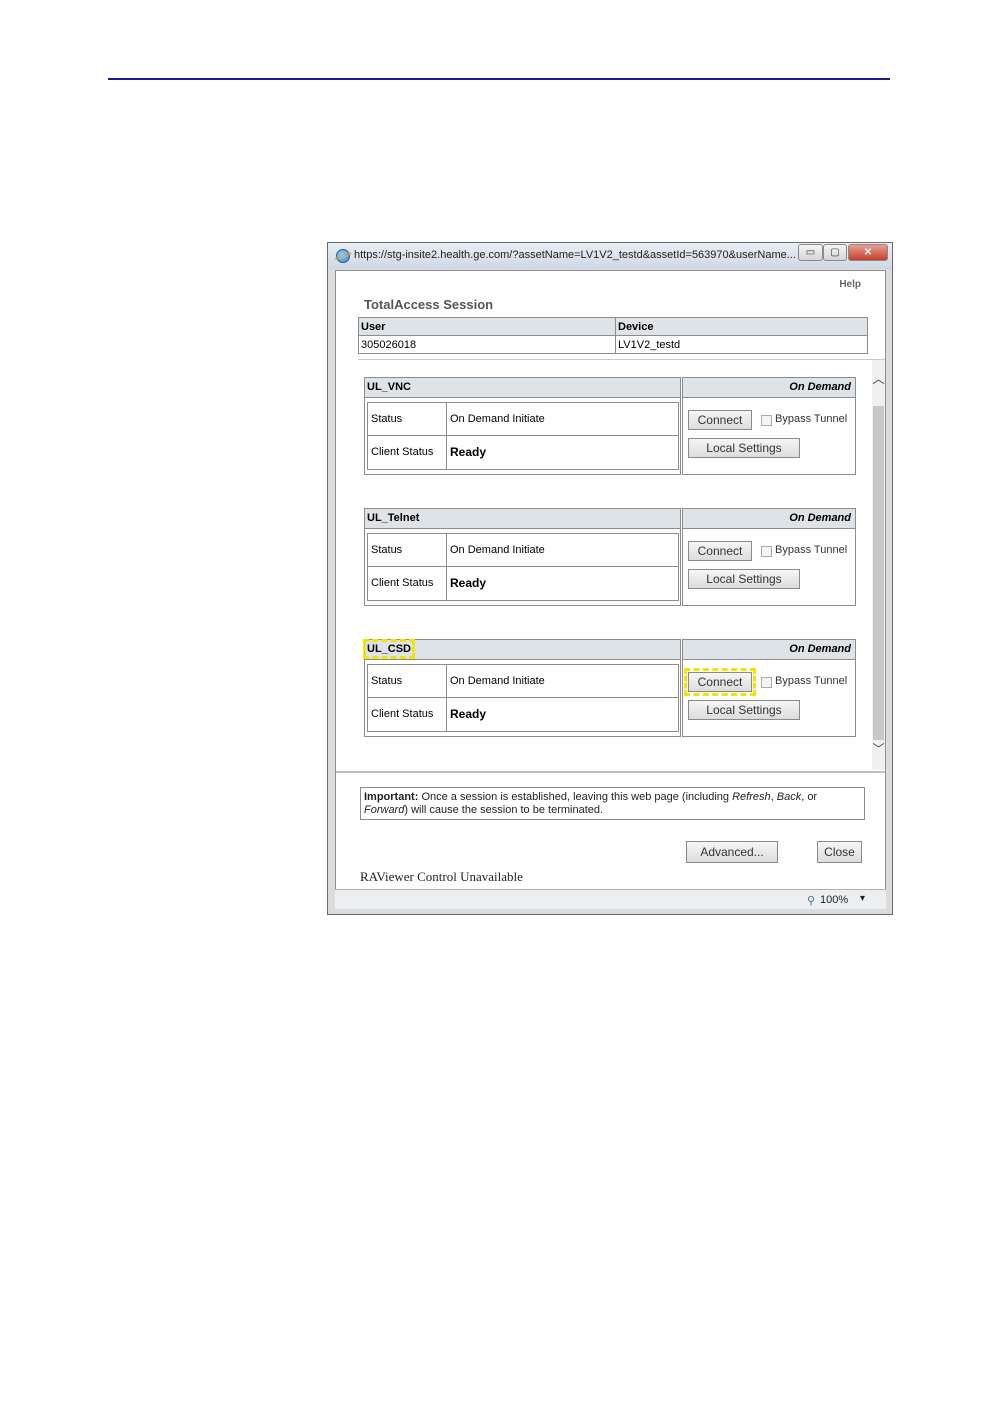  Describe the element at coordinates (868, 252) in the screenshot. I see `window-close-button: ✕` at that location.